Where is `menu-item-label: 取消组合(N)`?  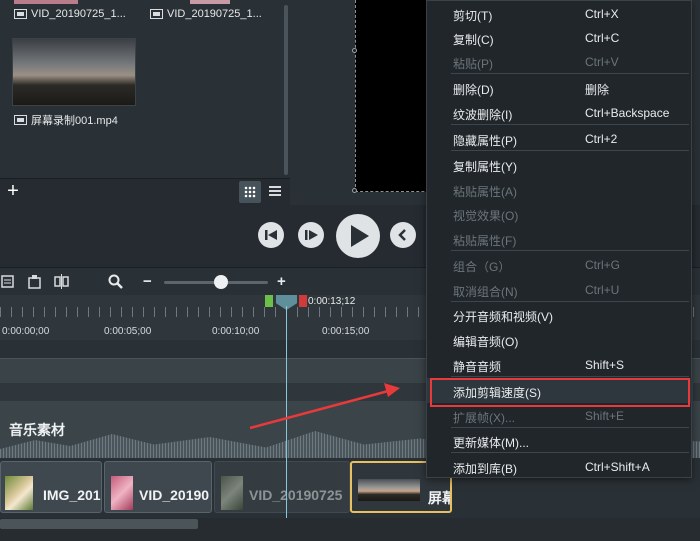 menu-item-label: 取消组合(N) is located at coordinates (485, 292).